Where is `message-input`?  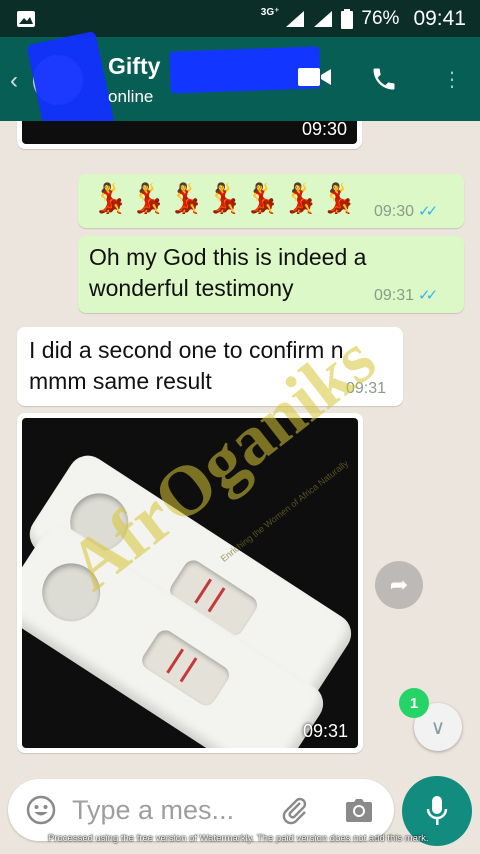 message-input is located at coordinates (172, 810).